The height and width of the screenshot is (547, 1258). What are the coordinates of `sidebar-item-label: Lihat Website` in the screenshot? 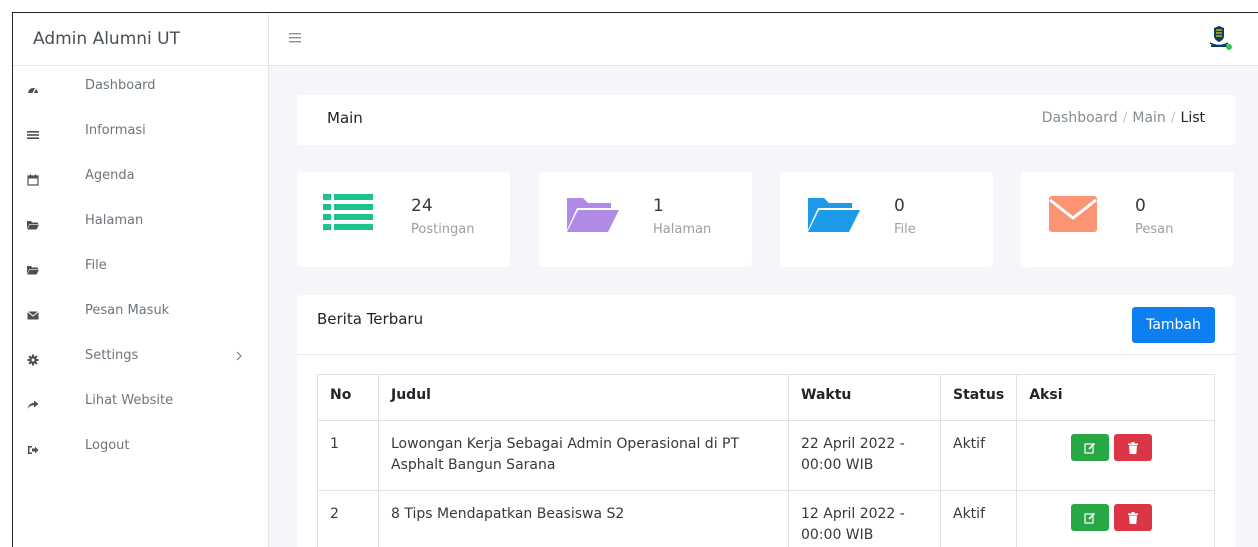 It's located at (129, 400).